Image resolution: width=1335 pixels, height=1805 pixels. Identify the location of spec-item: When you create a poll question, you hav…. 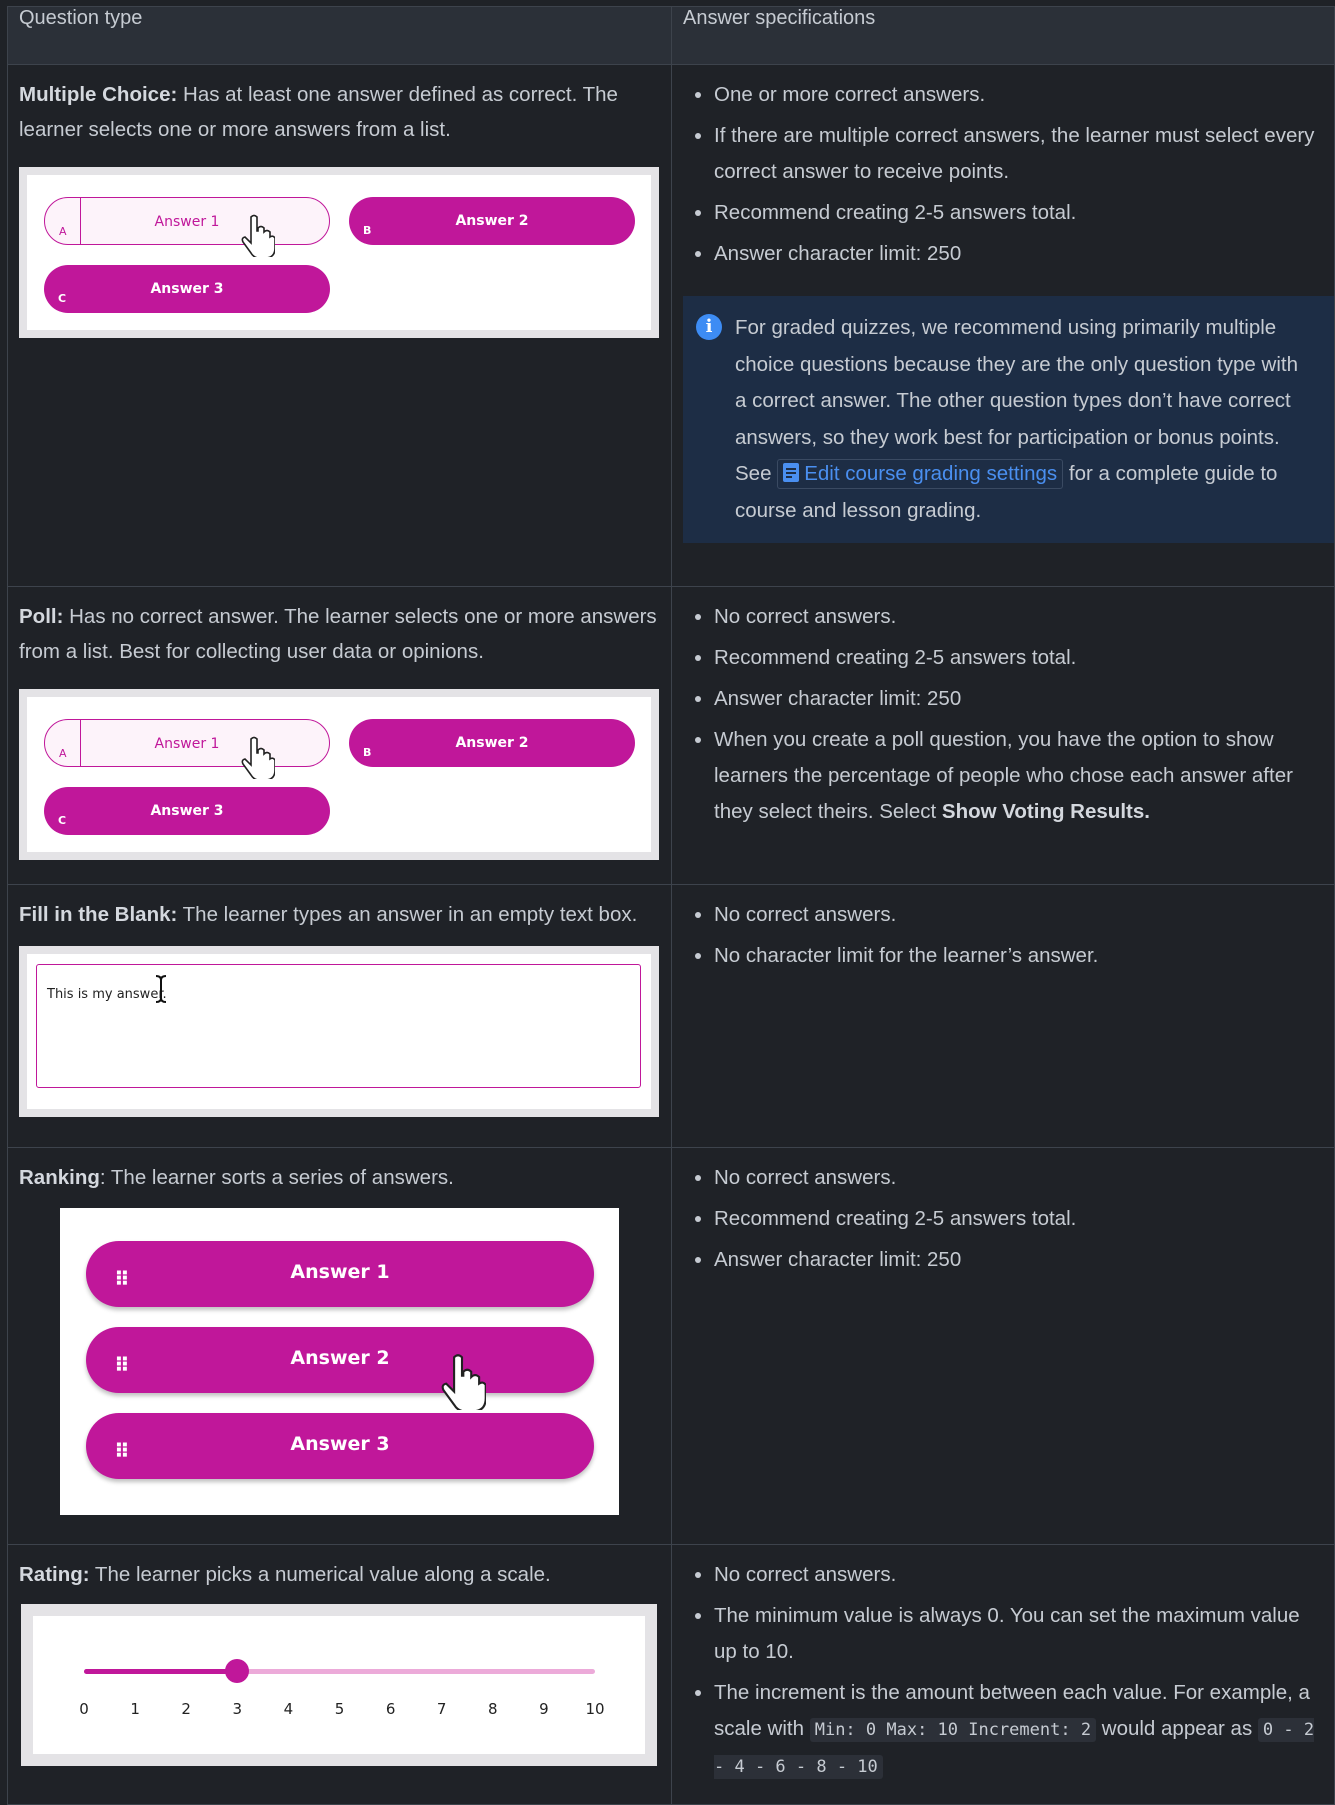
(1018, 776).